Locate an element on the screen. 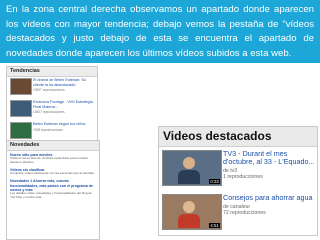 The image size is (320, 240). tendencias-item-views: 7408 reproducciones is located at coordinates (48, 130).